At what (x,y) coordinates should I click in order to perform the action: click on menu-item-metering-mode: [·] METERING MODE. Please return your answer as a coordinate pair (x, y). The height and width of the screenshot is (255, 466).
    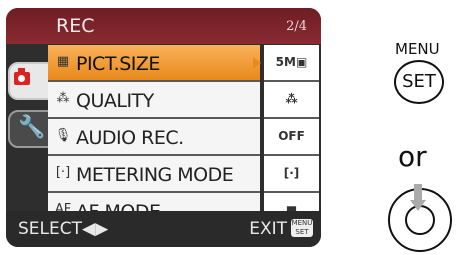
    Looking at the image, I should click on (154, 174).